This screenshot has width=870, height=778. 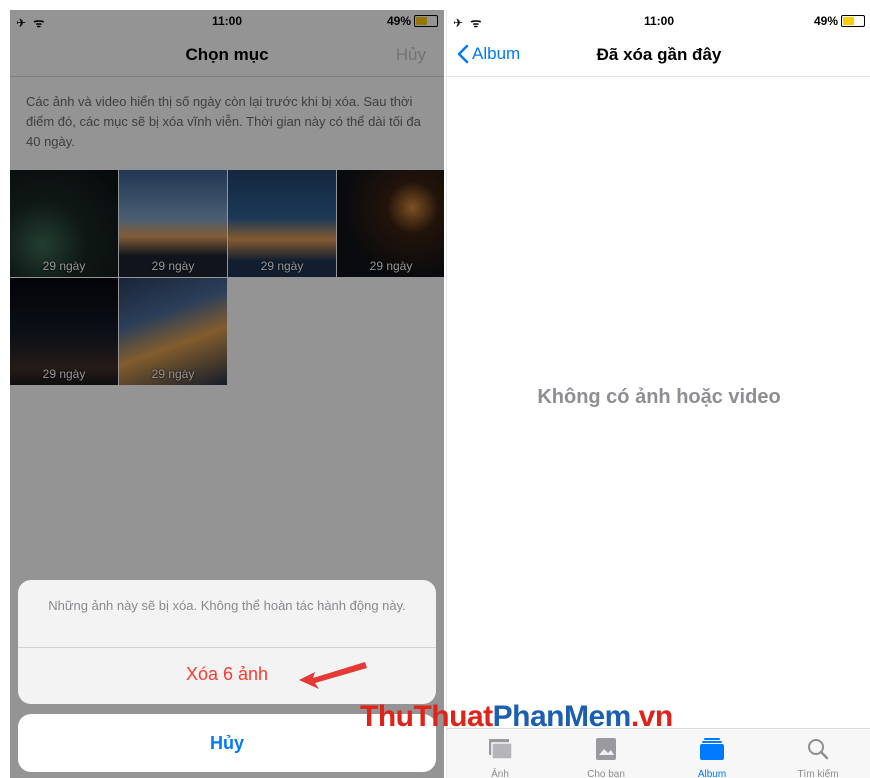 I want to click on empty-state-message: Không có ảnh hoặc video, so click(x=659, y=397).